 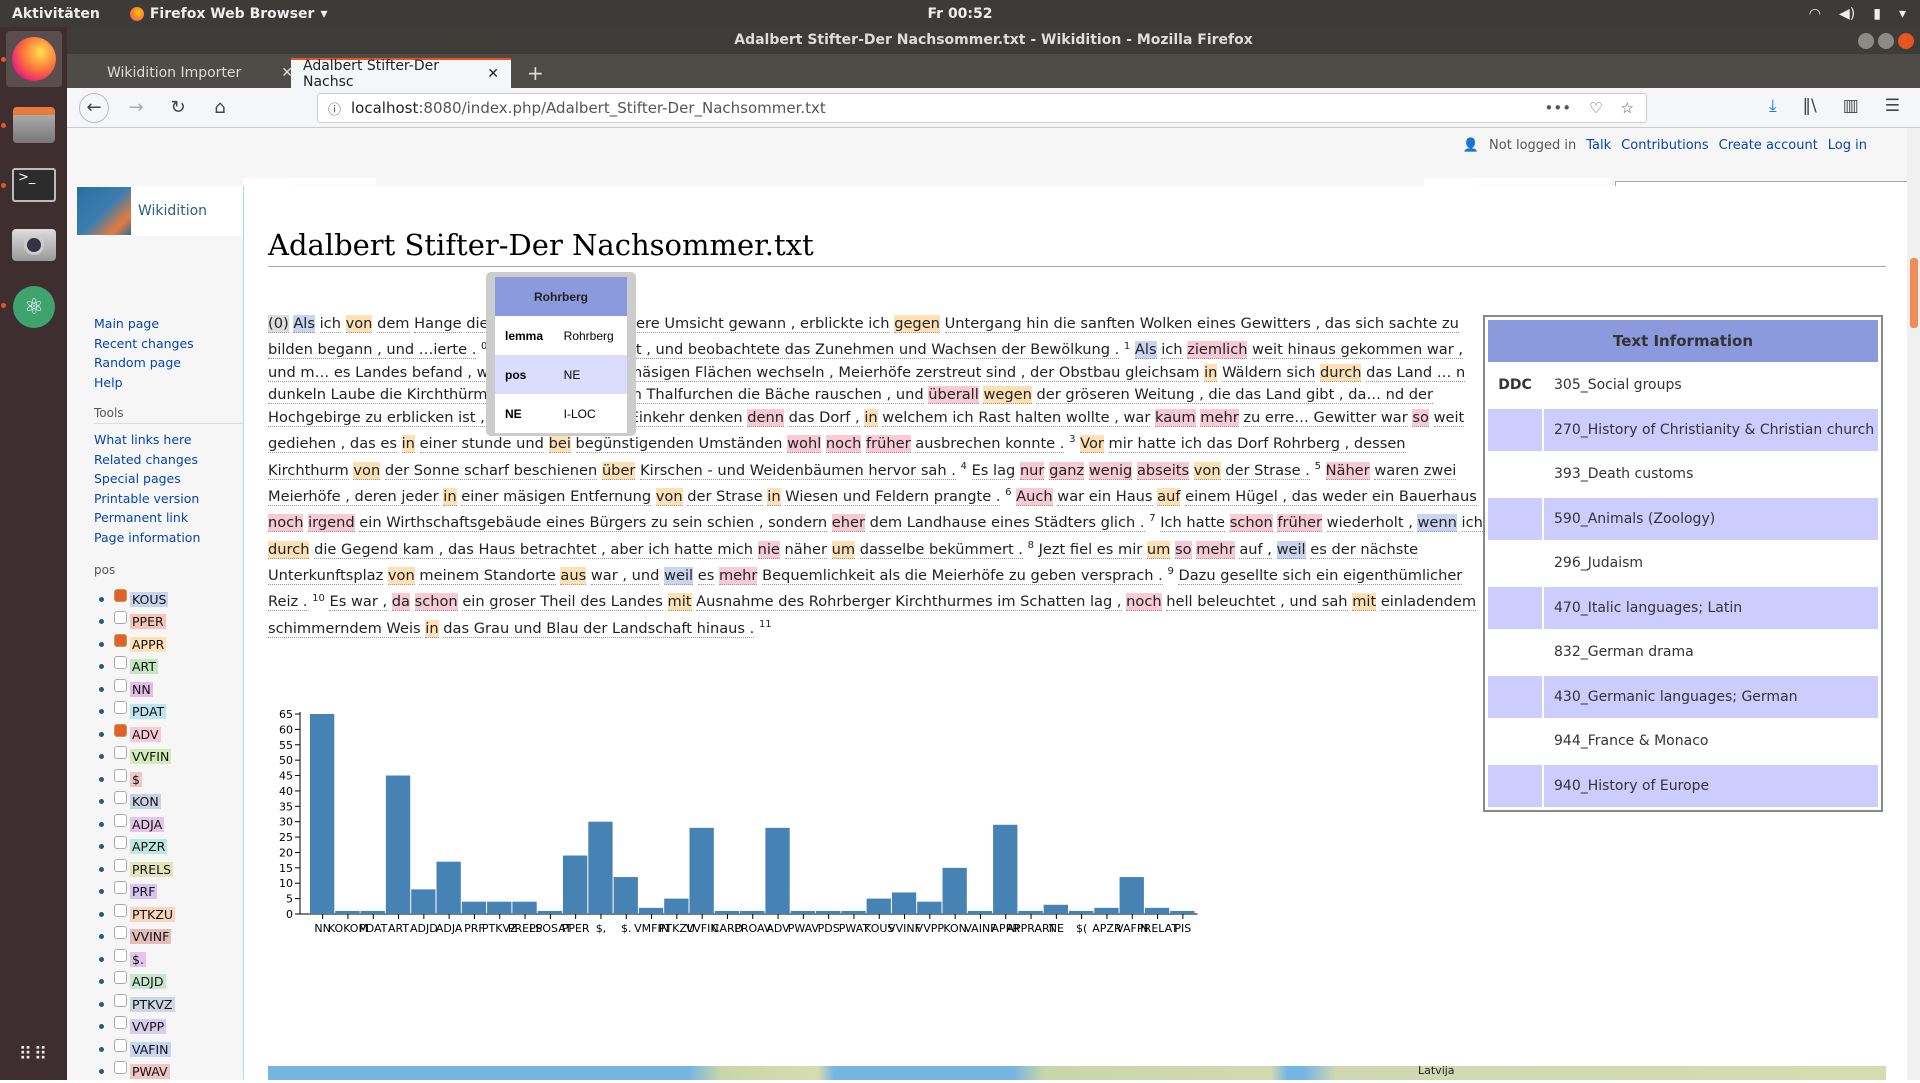 What do you see at coordinates (1348, 471) in the screenshot?
I see `annotated-token-adv: Näher` at bounding box center [1348, 471].